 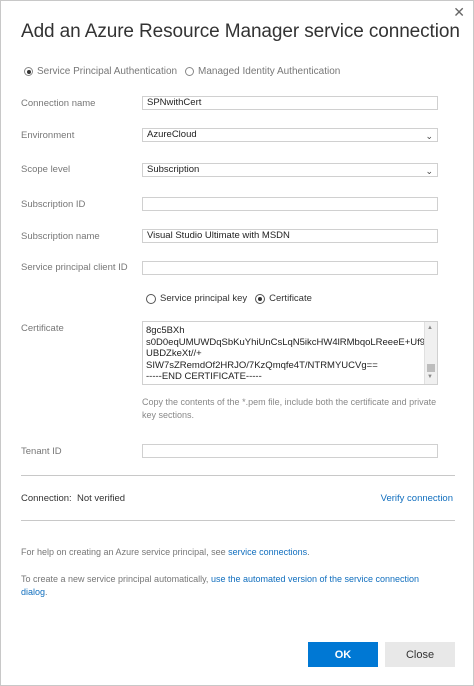 What do you see at coordinates (48, 135) in the screenshot?
I see `environment-label: Environment` at bounding box center [48, 135].